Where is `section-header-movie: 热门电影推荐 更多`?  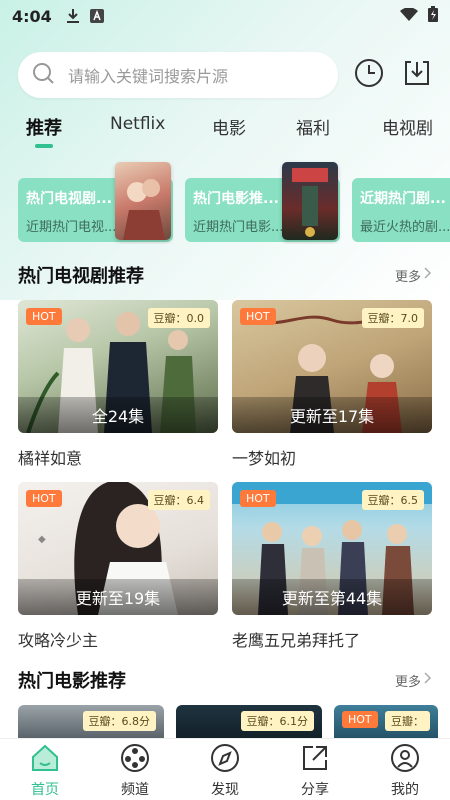 section-header-movie: 热门电影推荐 更多 is located at coordinates (225, 680).